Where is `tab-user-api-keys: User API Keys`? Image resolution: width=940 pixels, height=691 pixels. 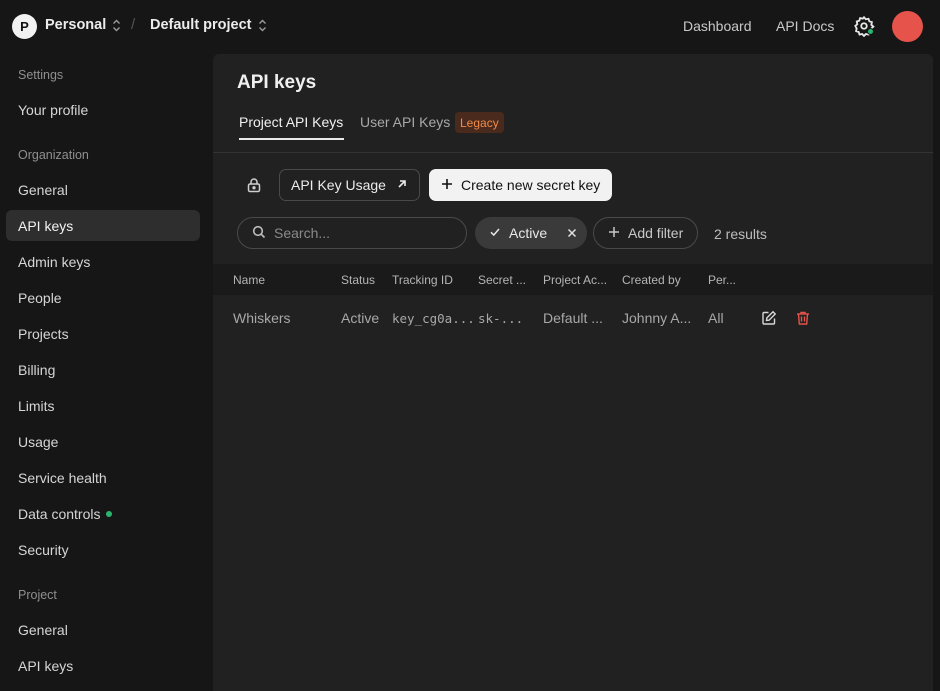
tab-user-api-keys: User API Keys is located at coordinates (405, 122).